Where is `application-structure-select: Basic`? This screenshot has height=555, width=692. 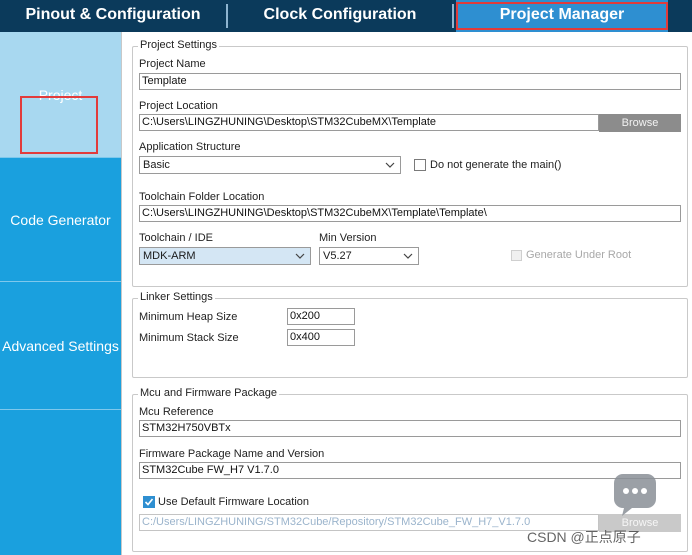
application-structure-select: Basic is located at coordinates (270, 165).